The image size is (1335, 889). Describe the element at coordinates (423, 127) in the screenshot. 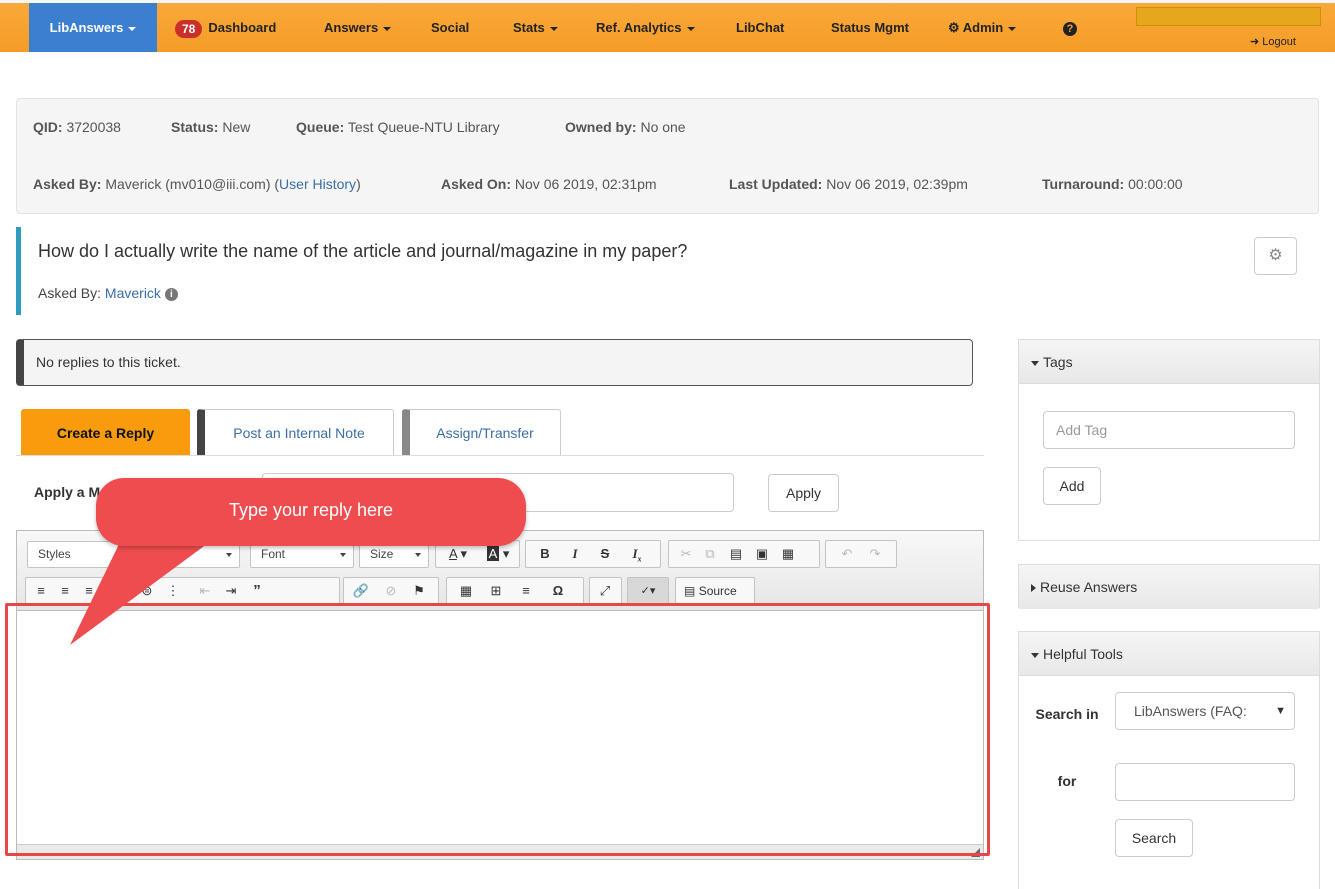

I see `queue-value: Test Queue-NTU Library` at that location.